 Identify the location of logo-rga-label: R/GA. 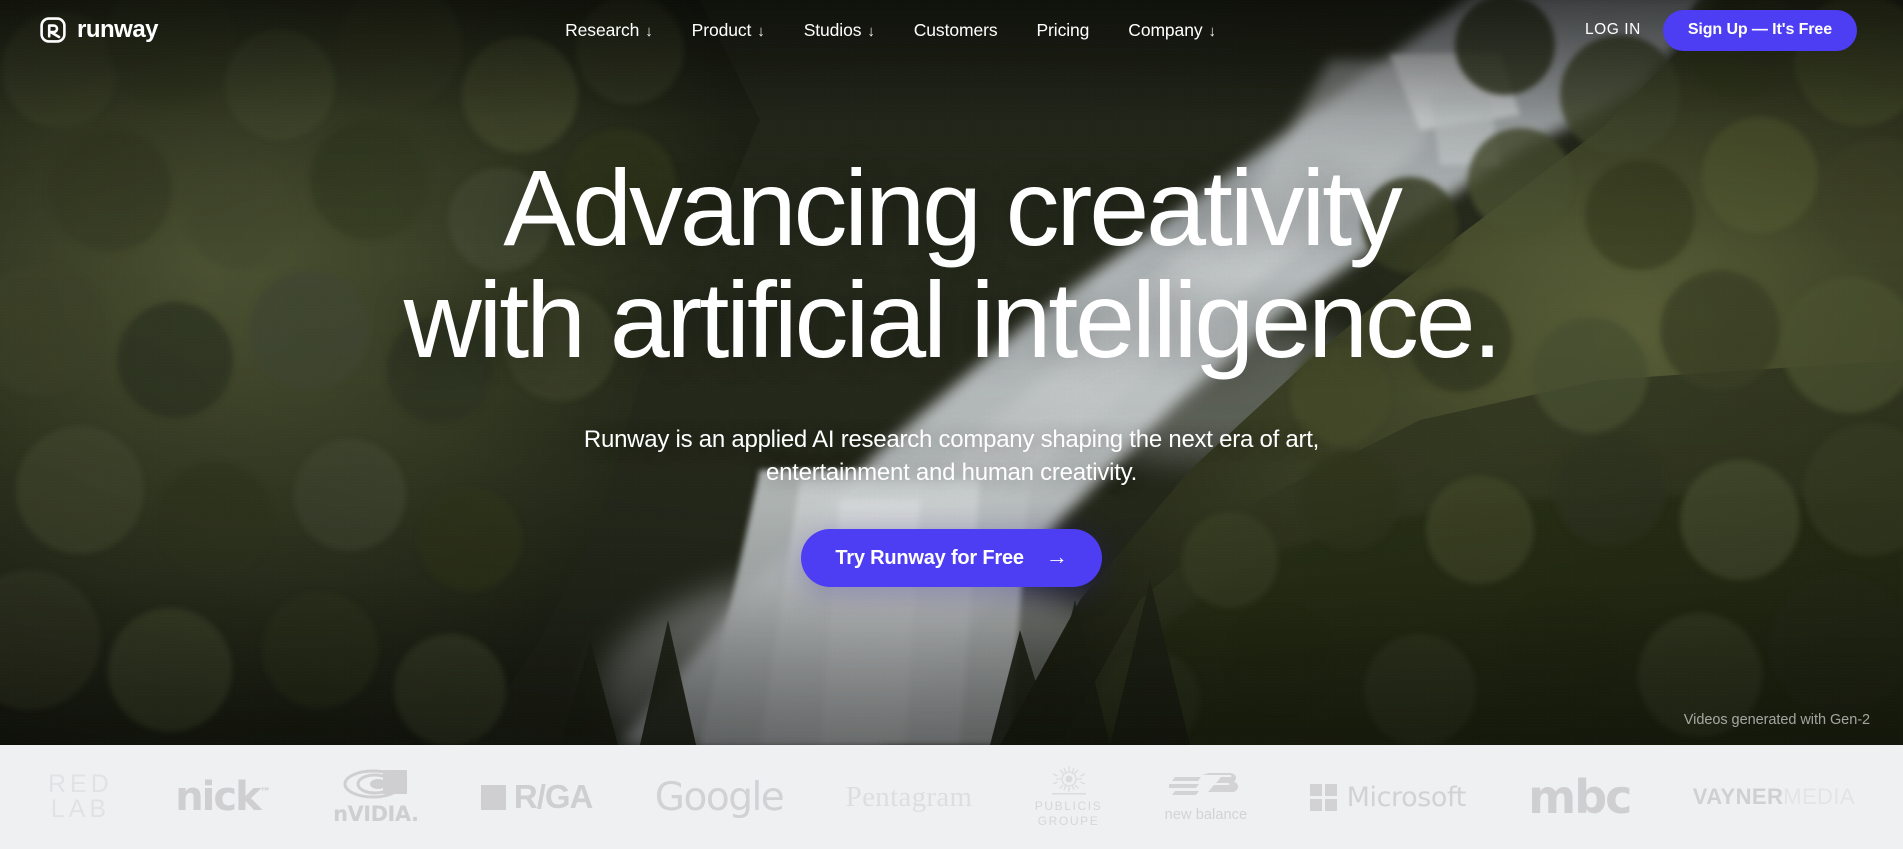
(553, 796).